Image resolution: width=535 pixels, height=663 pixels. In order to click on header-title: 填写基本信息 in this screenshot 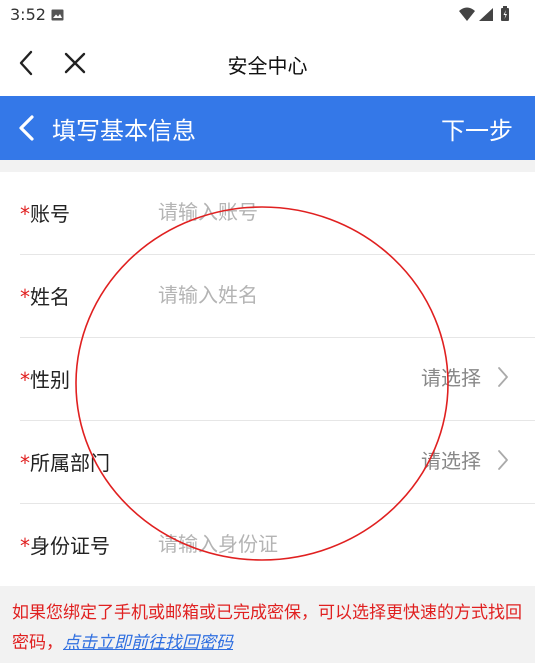, I will do `click(124, 131)`.